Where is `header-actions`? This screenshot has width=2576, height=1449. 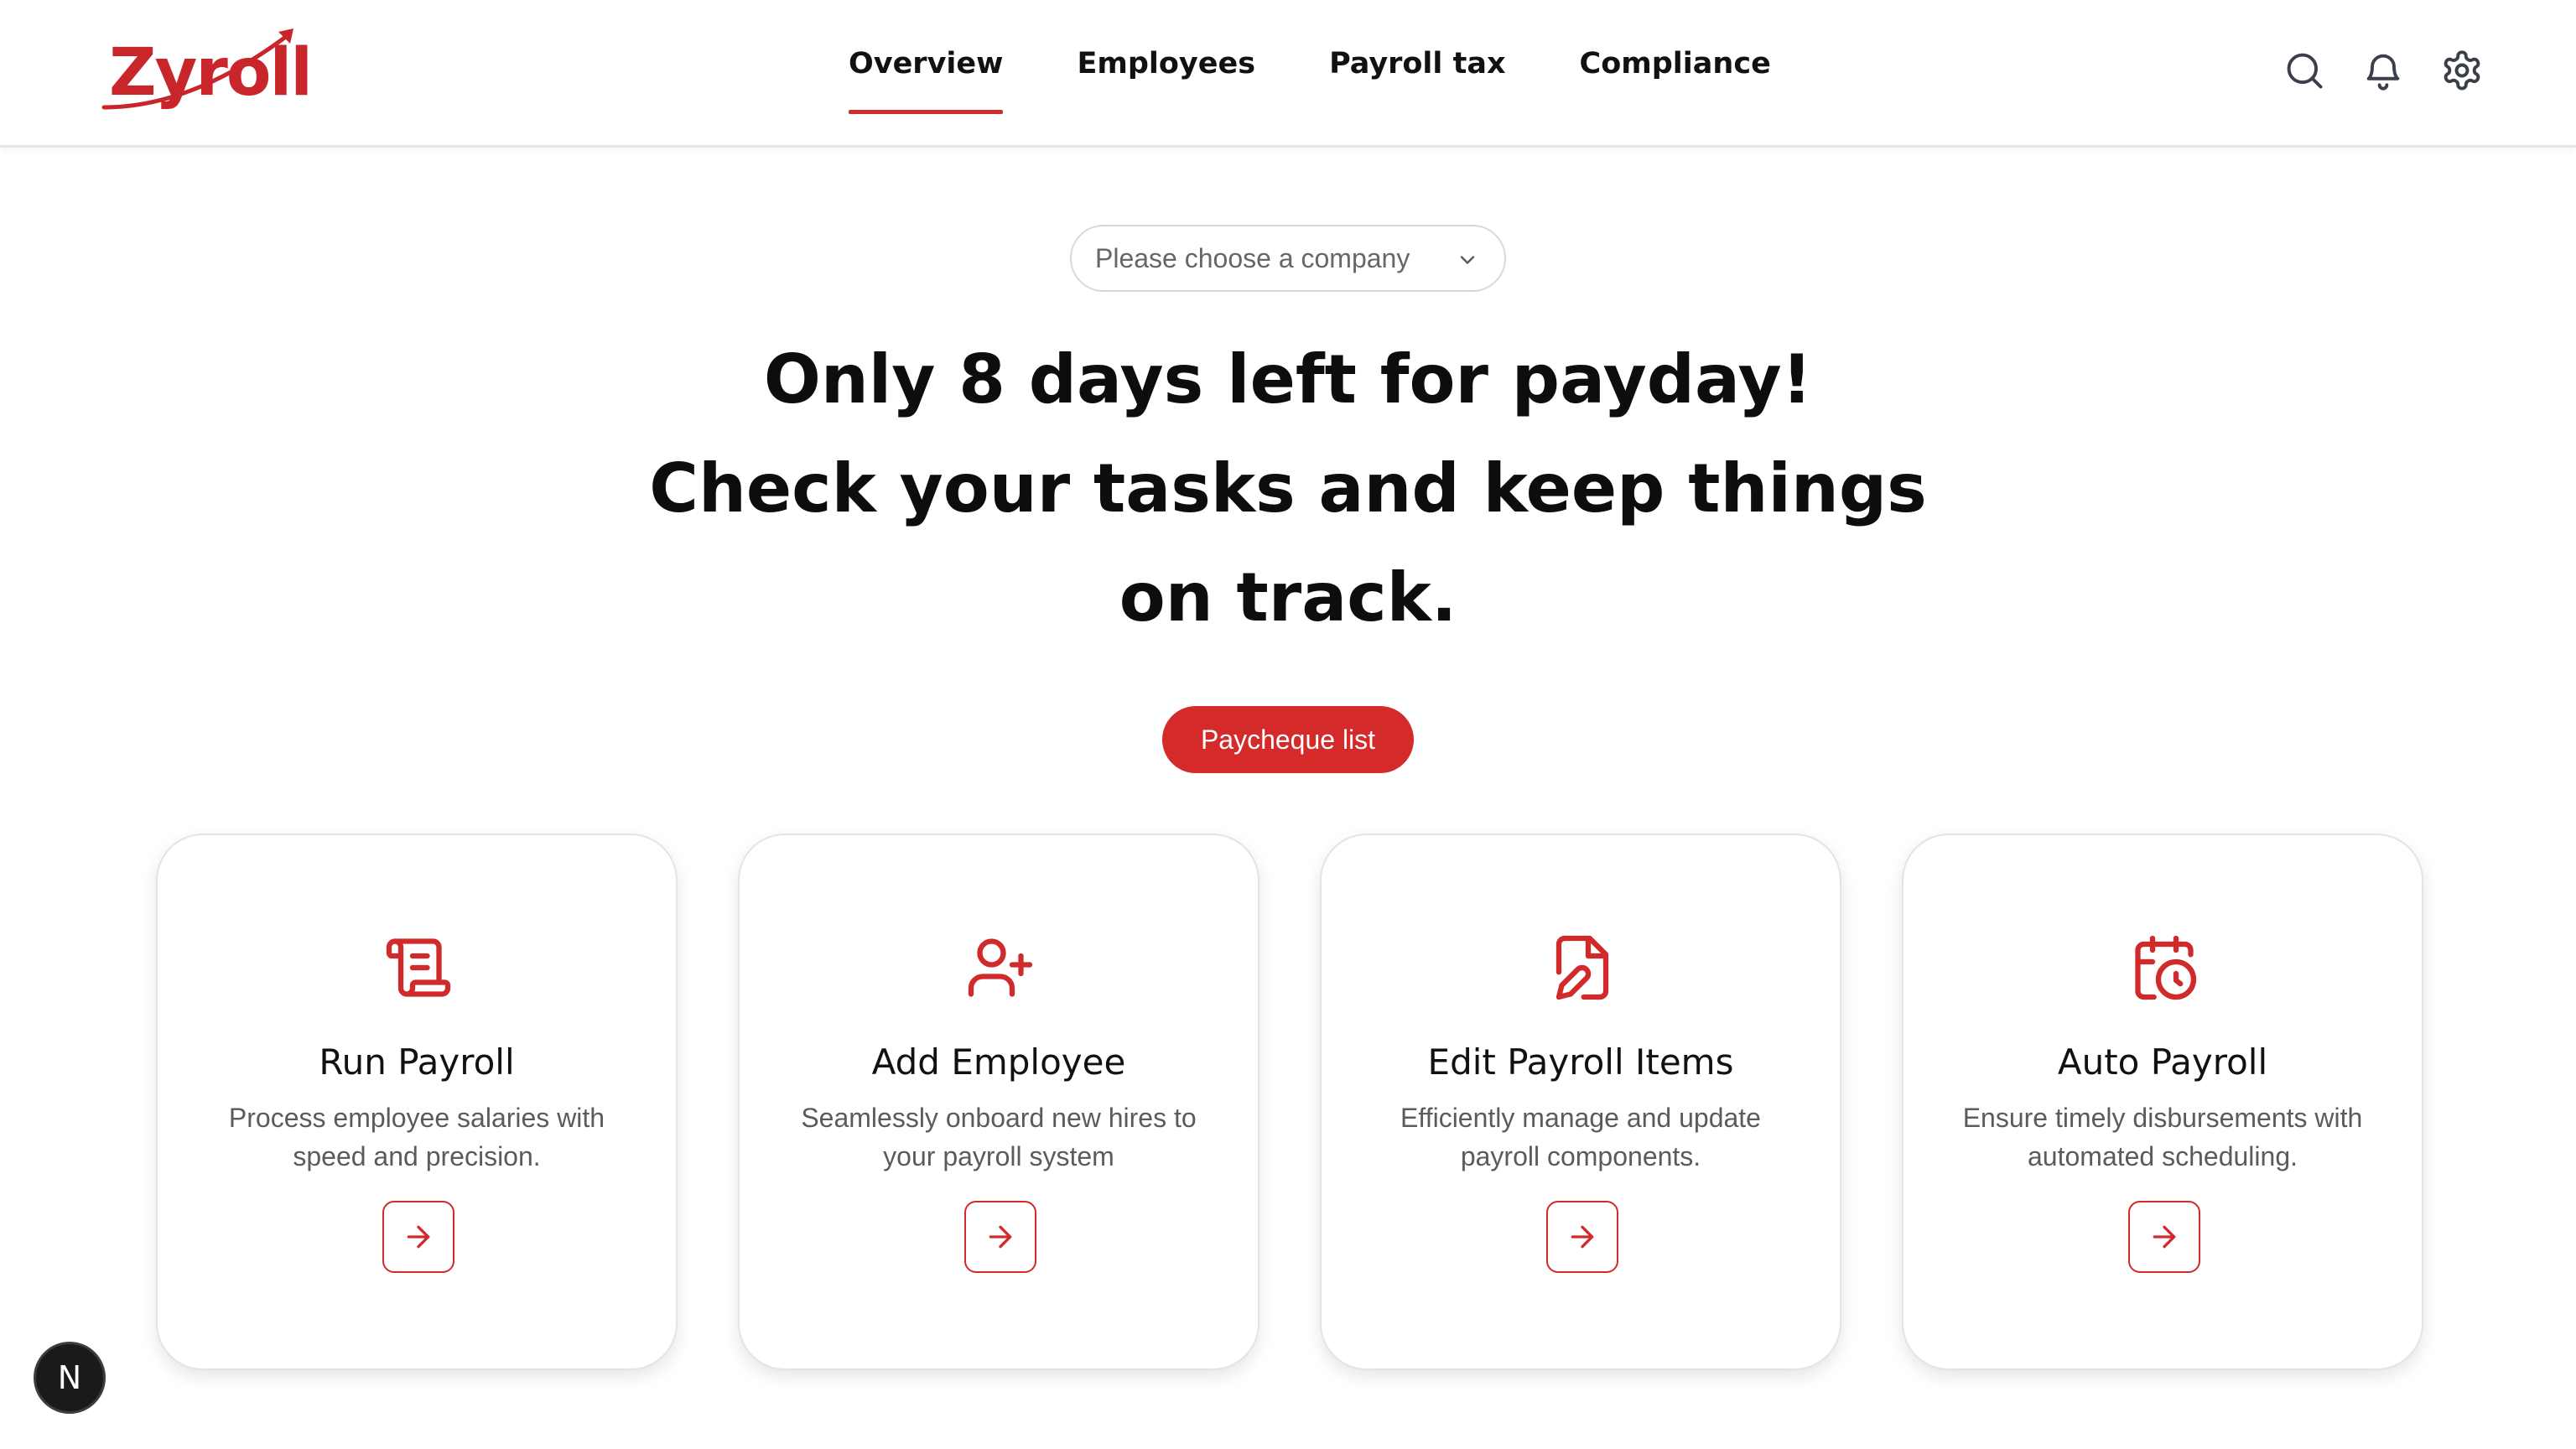 header-actions is located at coordinates (2383, 70).